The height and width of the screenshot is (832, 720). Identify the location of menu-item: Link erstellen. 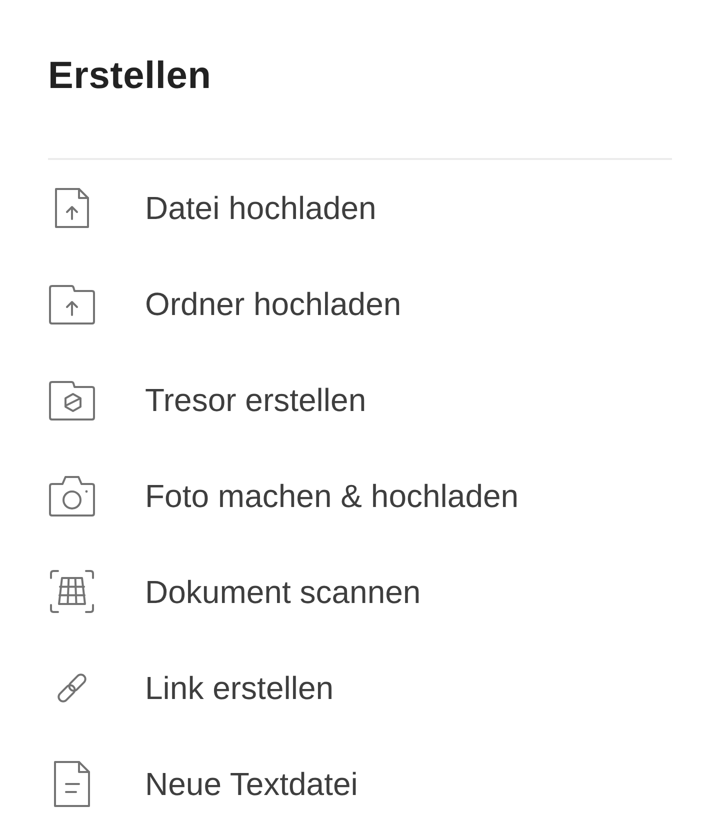
(360, 688).